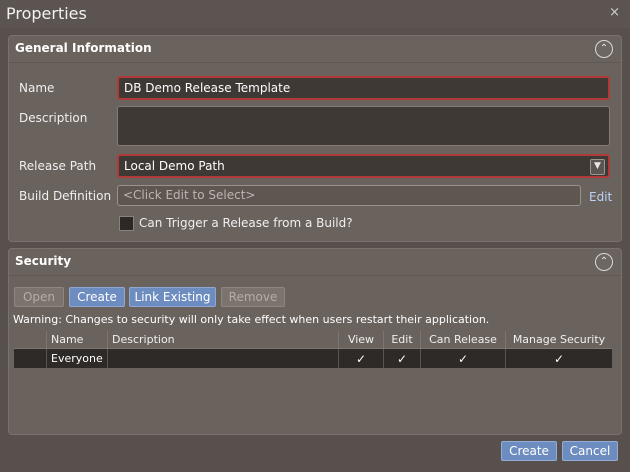 The height and width of the screenshot is (472, 630). Describe the element at coordinates (597, 167) in the screenshot. I see `chevron-down-icon: ▼` at that location.